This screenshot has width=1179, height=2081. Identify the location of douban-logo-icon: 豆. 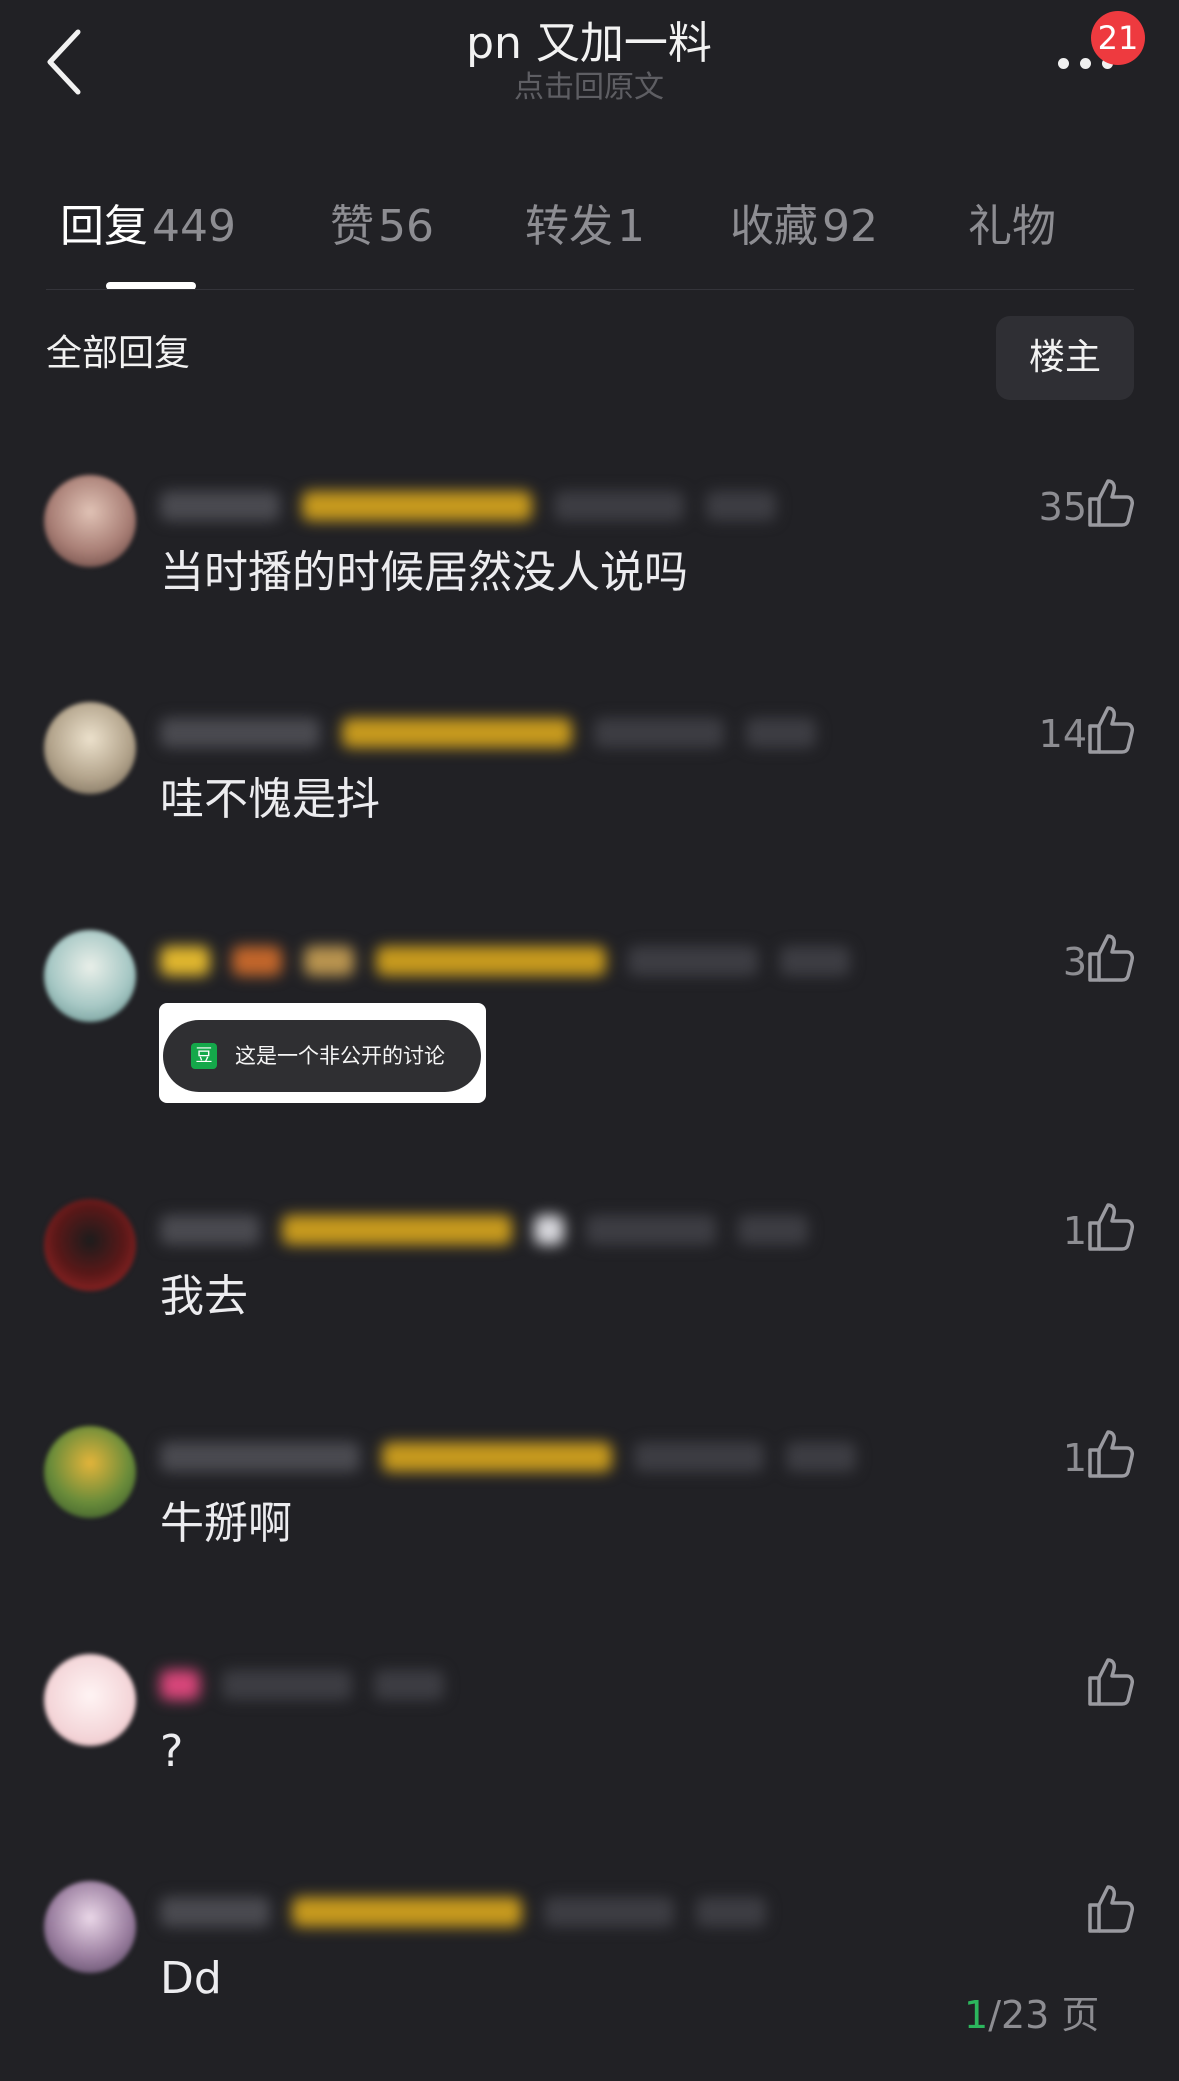
(204, 1056).